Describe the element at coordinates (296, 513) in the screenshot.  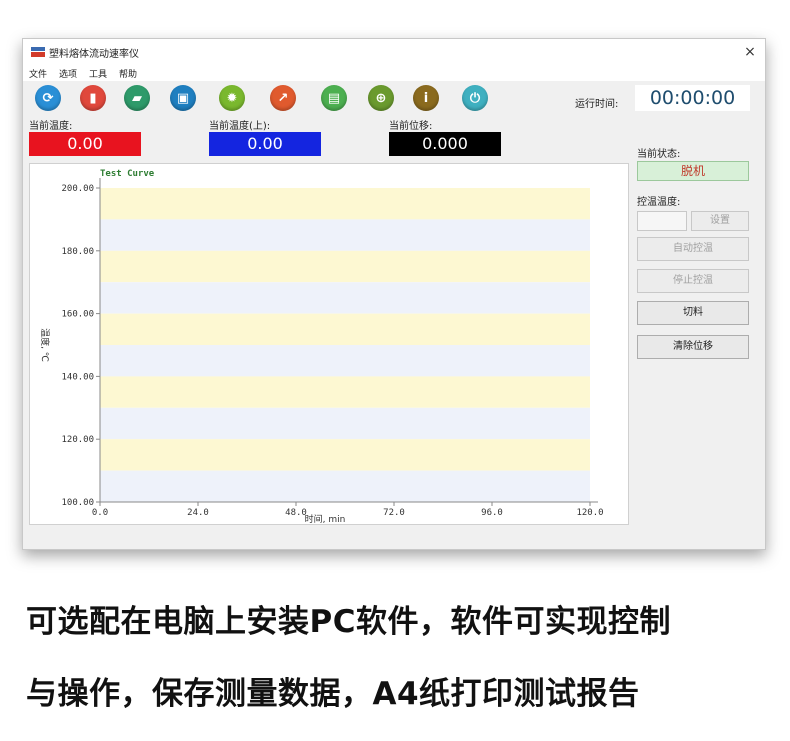
I see `x-tick-label: 48.0` at that location.